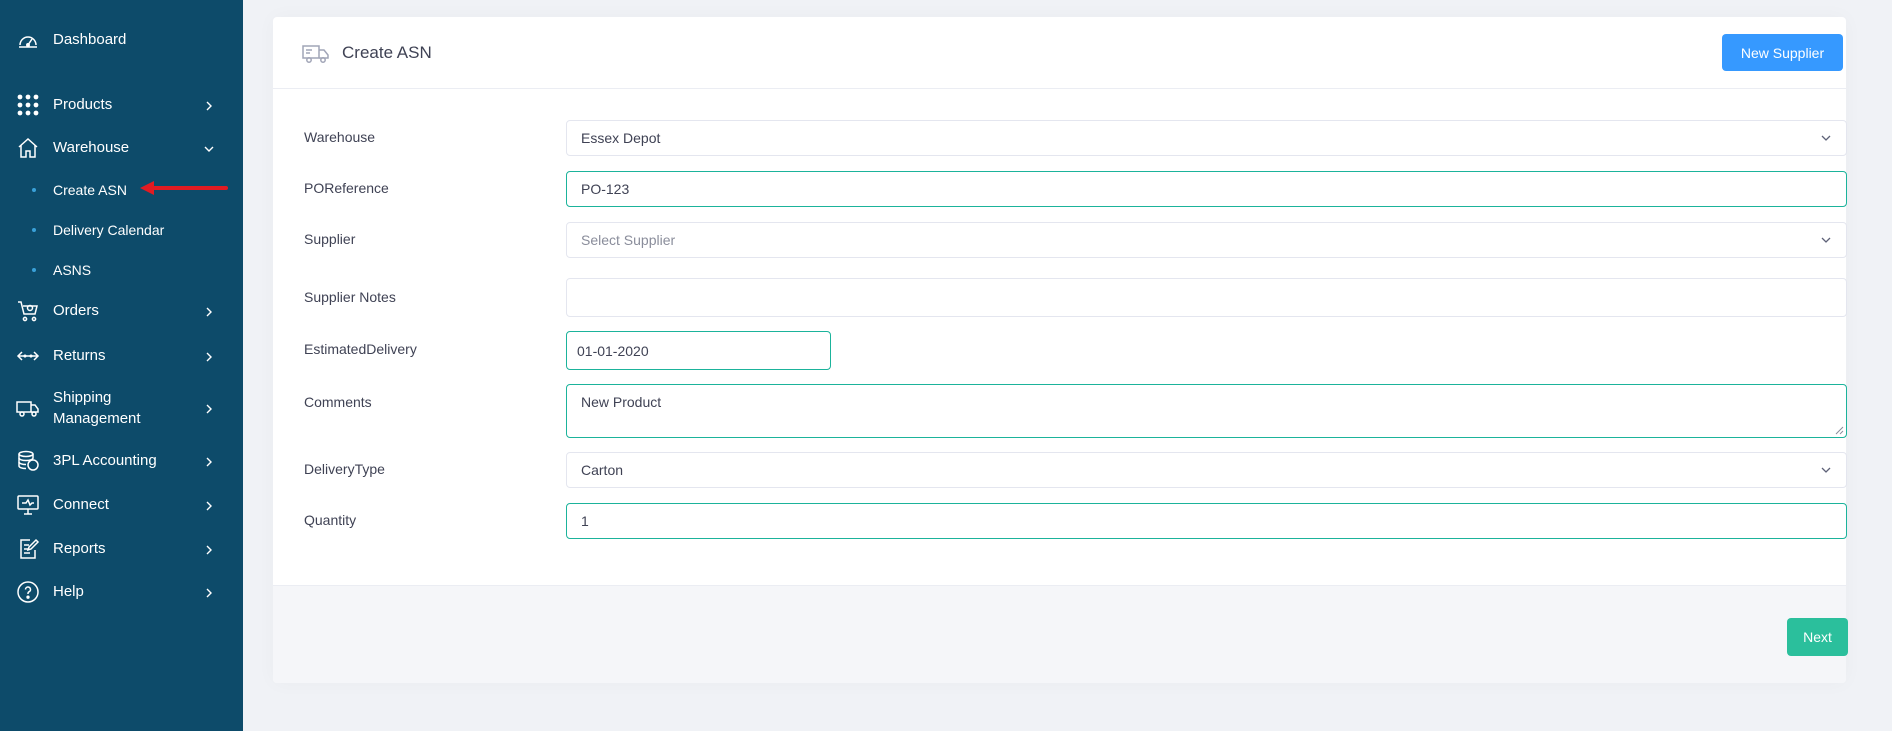 The height and width of the screenshot is (731, 1892). Describe the element at coordinates (1206, 138) in the screenshot. I see `warehouse-select: Essex Depot` at that location.